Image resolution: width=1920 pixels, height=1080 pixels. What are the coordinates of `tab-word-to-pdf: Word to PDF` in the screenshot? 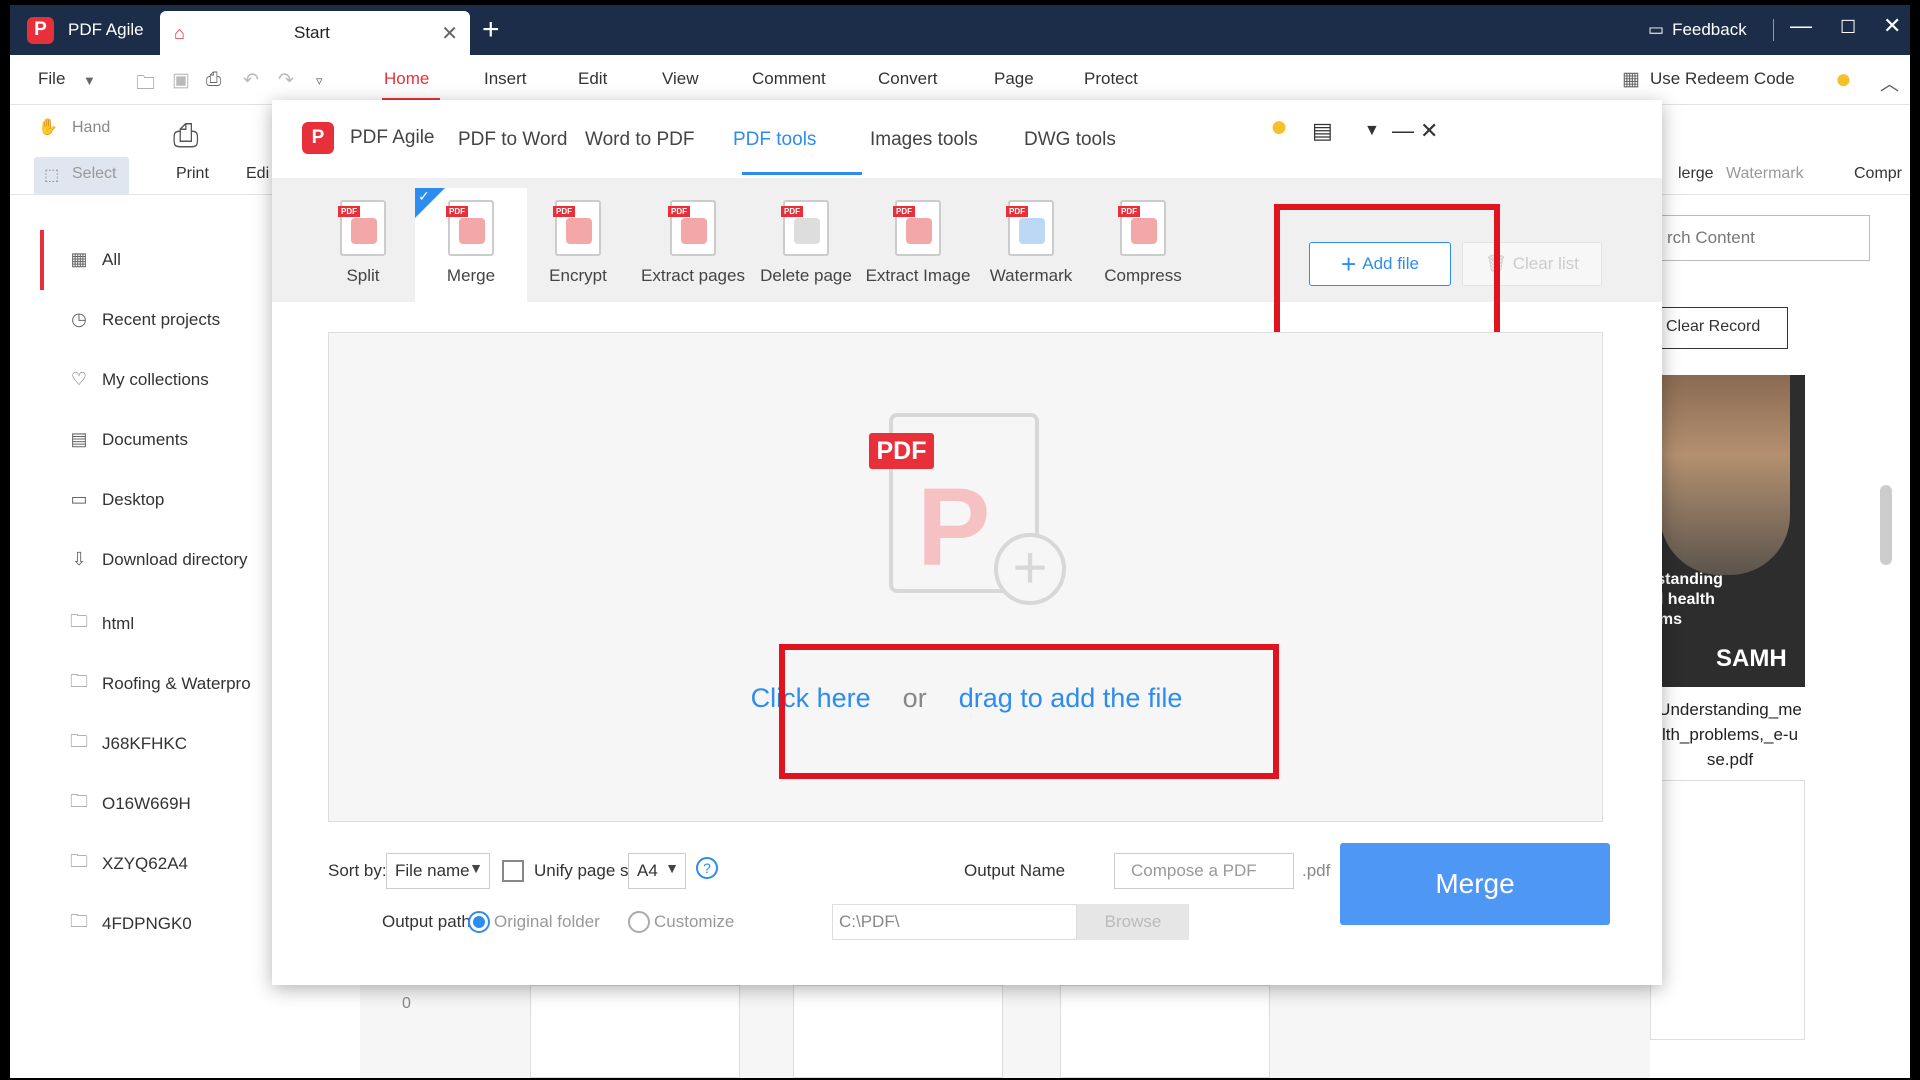 It's located at (639, 140).